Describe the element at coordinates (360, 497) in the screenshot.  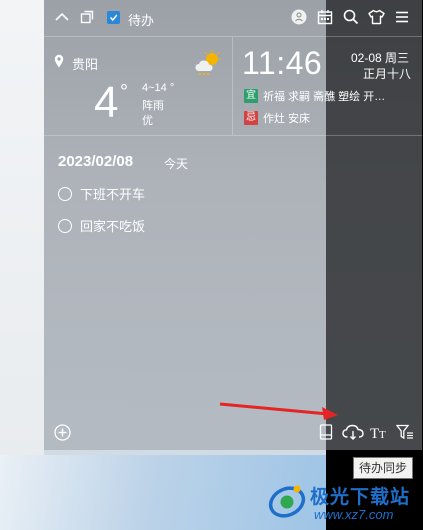
I see `brand-name: 极光下载站` at that location.